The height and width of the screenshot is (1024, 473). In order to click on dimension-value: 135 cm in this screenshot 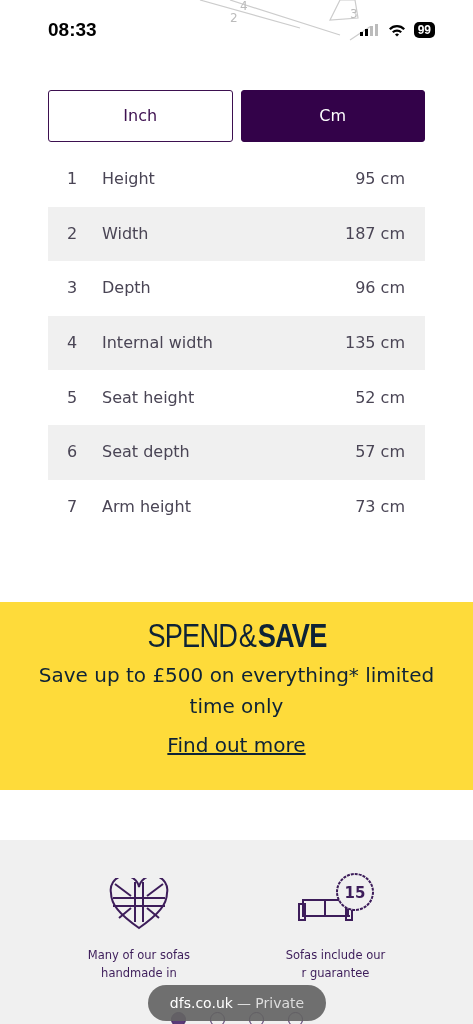, I will do `click(375, 343)`.